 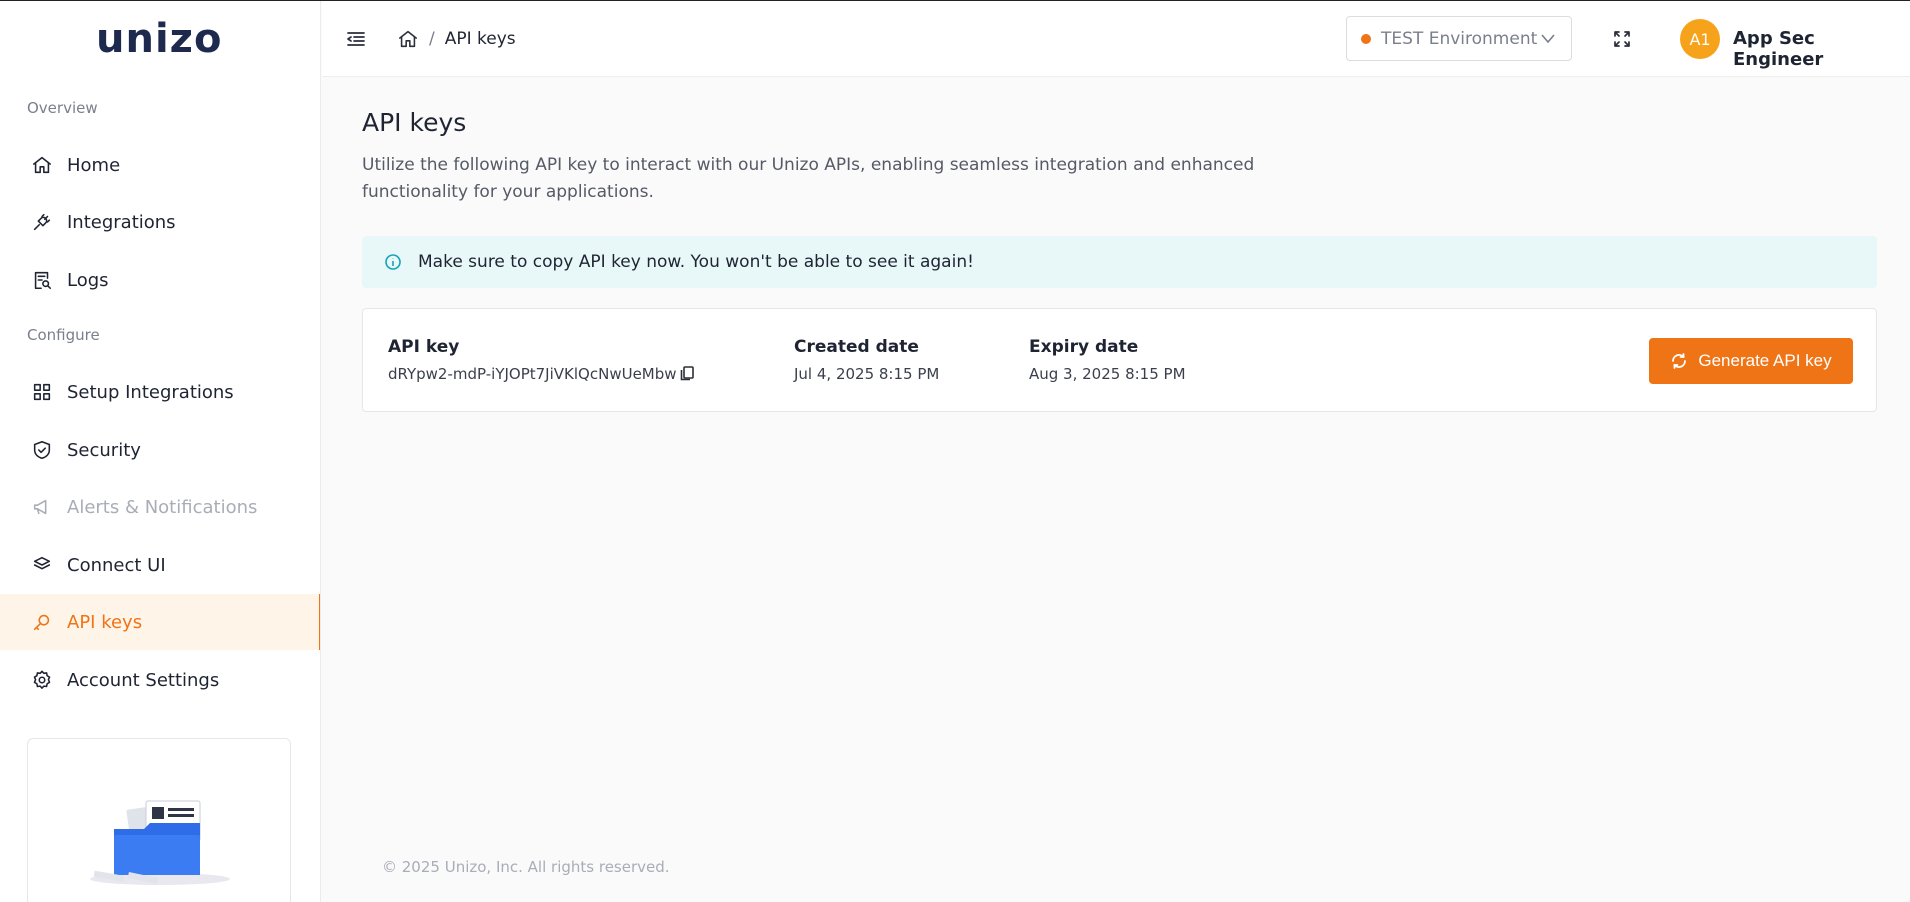 What do you see at coordinates (42, 622) in the screenshot?
I see `key-icon` at bounding box center [42, 622].